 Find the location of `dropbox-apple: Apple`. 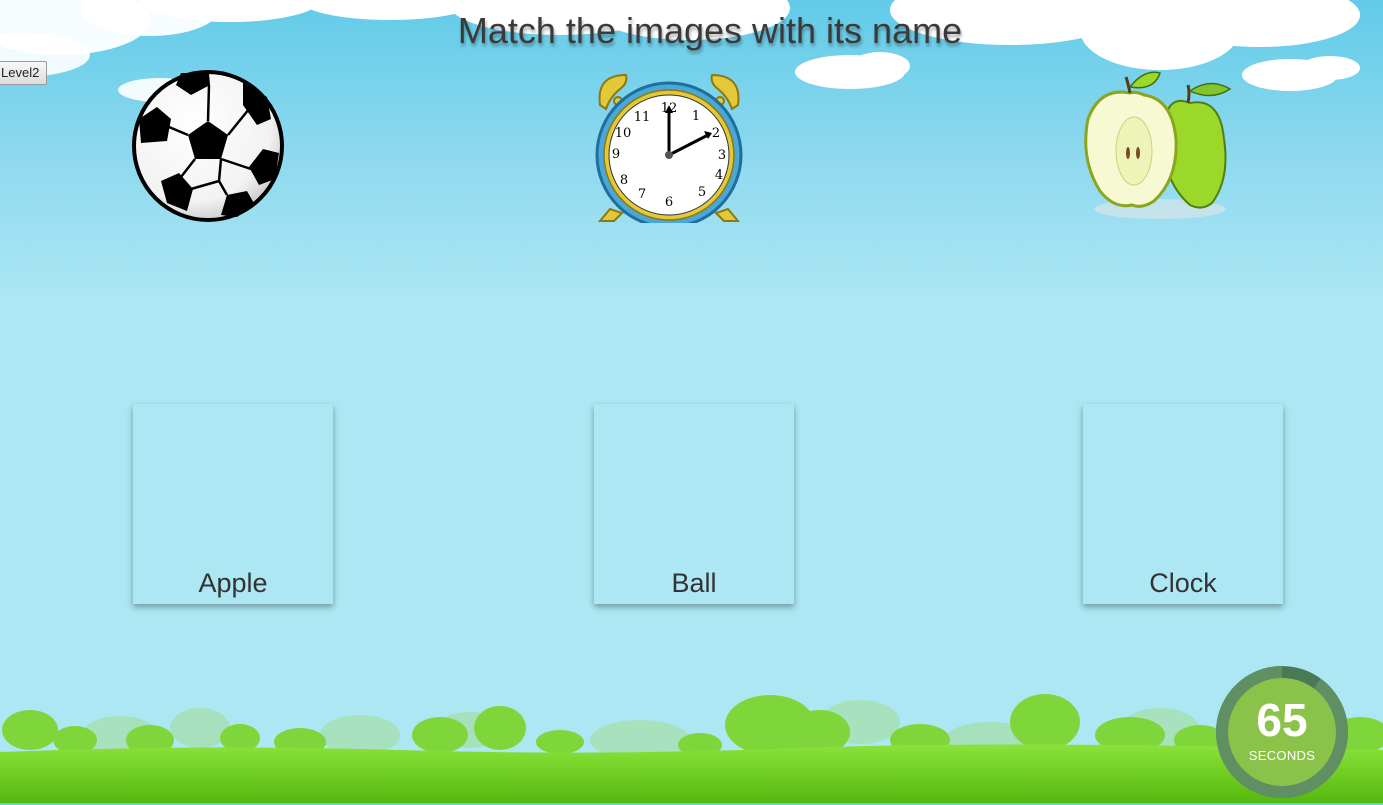

dropbox-apple: Apple is located at coordinates (233, 504).